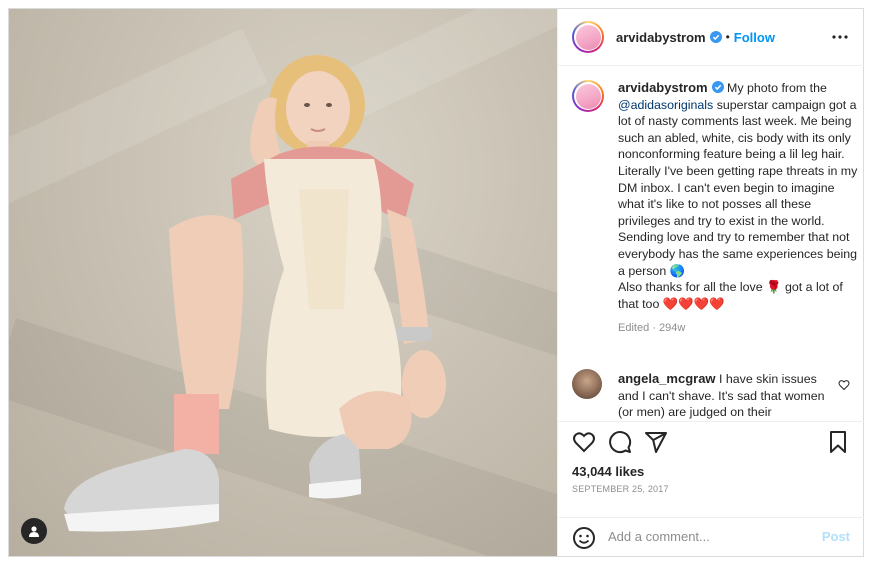  I want to click on header-username: arvidabystrom, so click(661, 37).